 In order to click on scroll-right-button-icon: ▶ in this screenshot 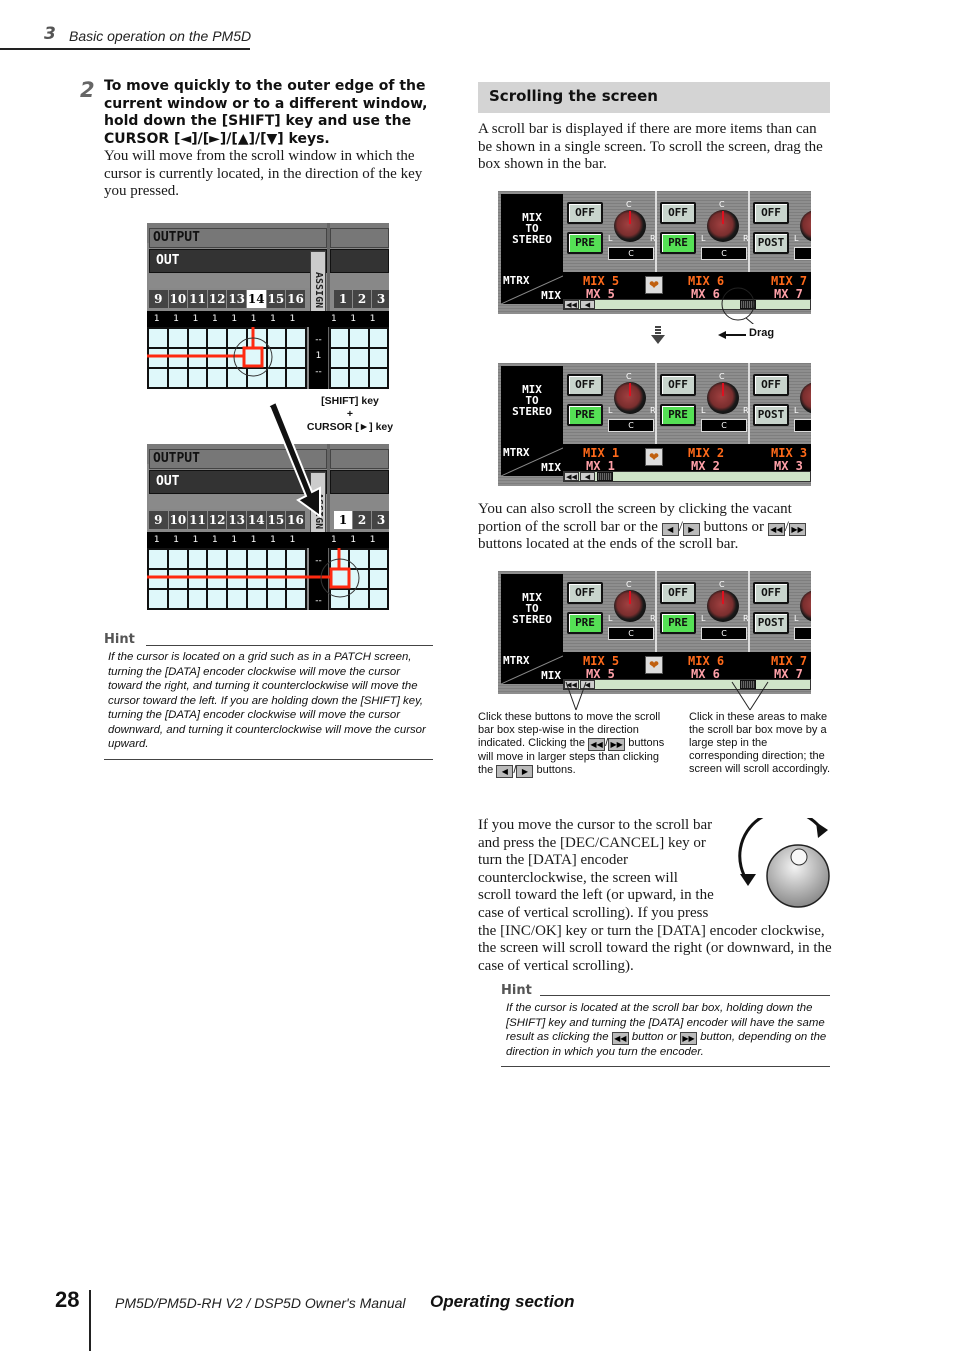, I will do `click(691, 529)`.